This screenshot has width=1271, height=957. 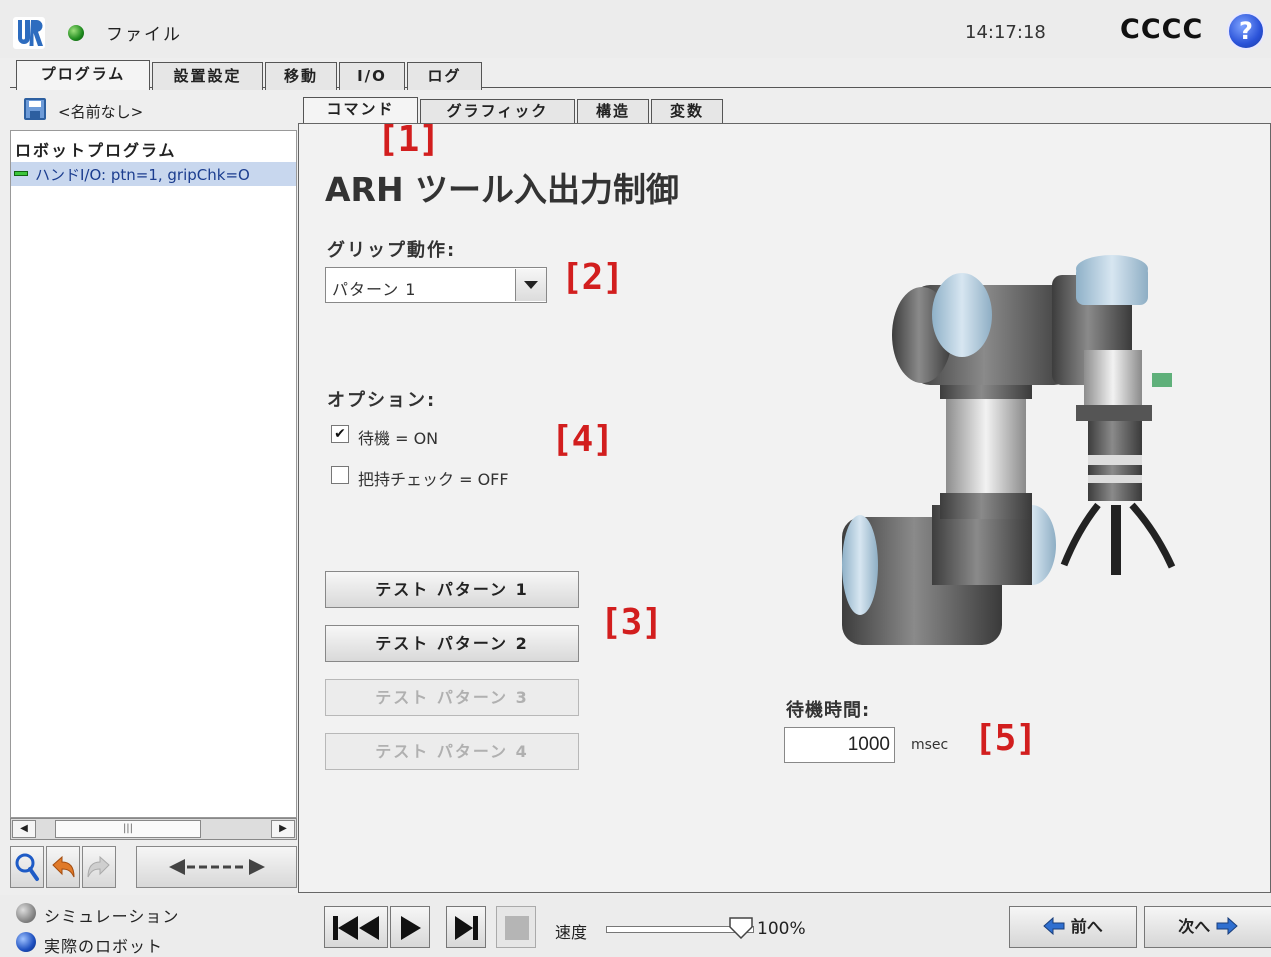 I want to click on move-node-icon, so click(x=216, y=867).